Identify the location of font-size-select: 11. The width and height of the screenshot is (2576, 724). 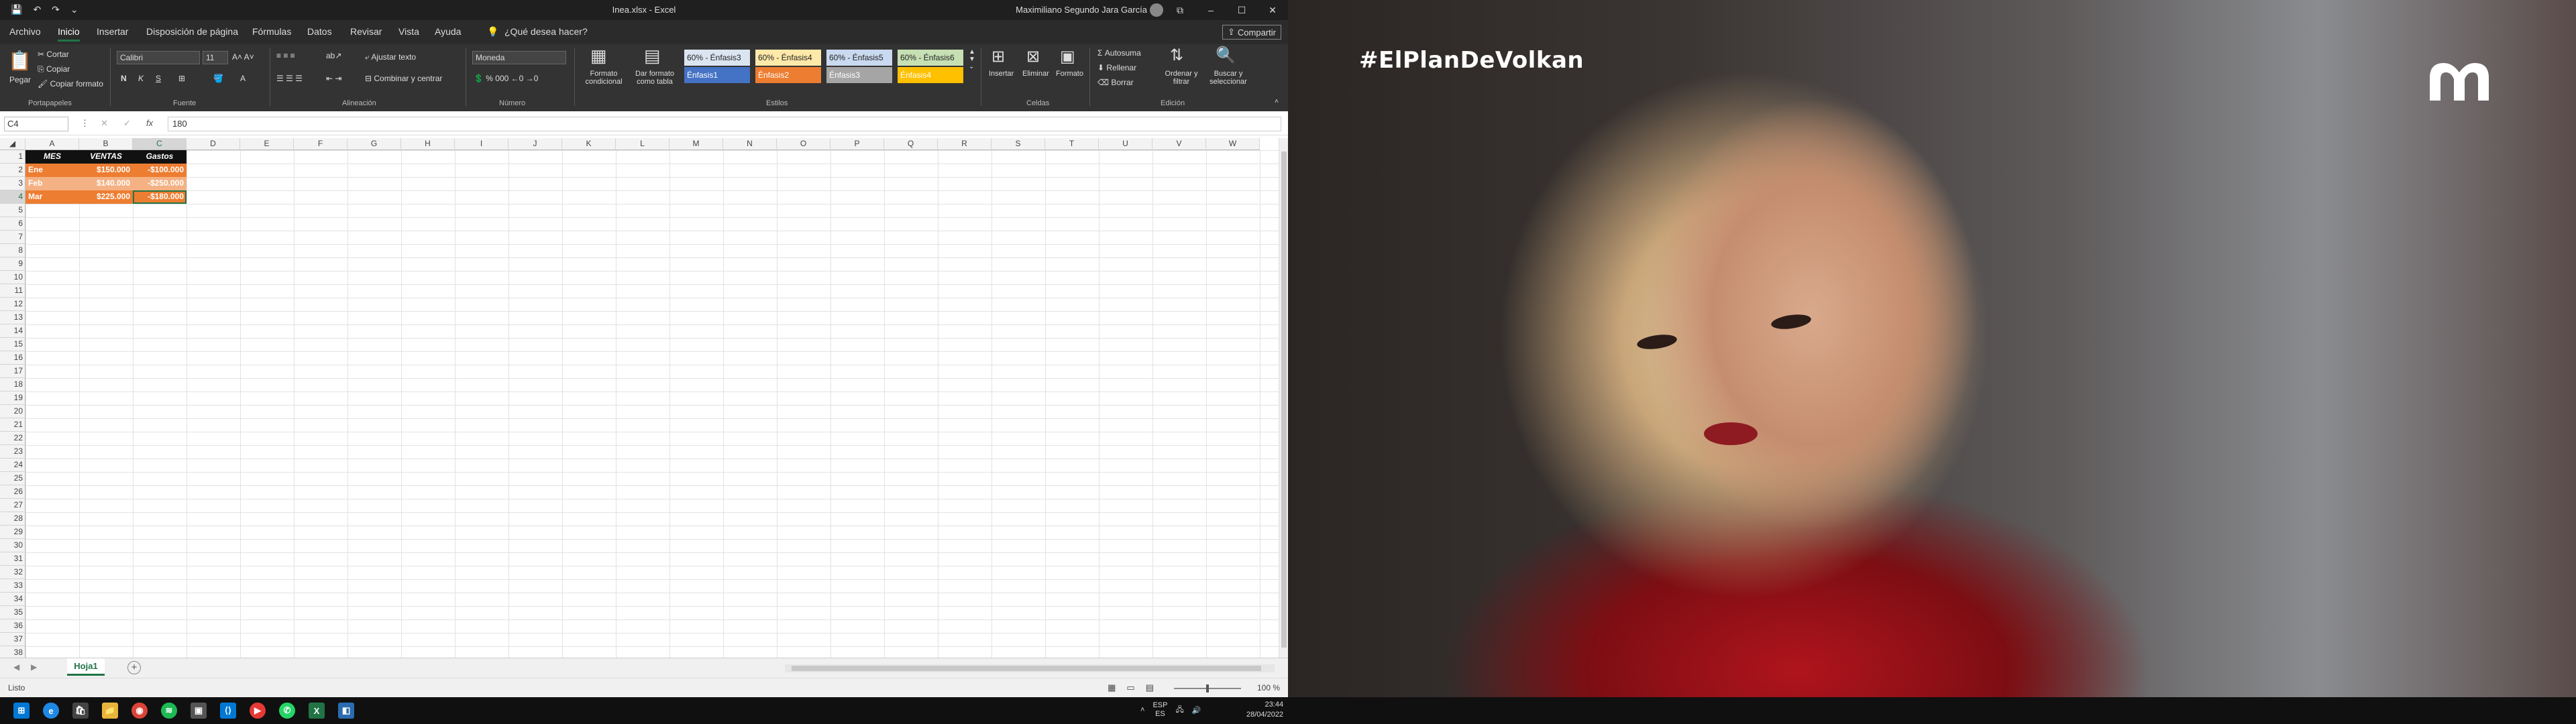
(215, 57).